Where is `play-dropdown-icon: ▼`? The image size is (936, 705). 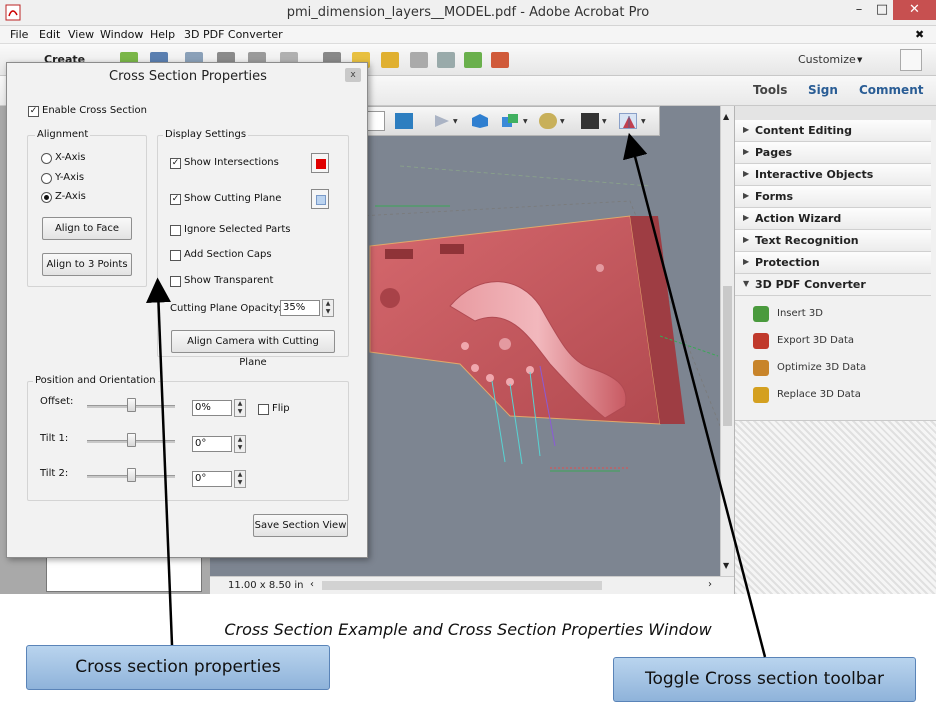 play-dropdown-icon: ▼ is located at coordinates (455, 121).